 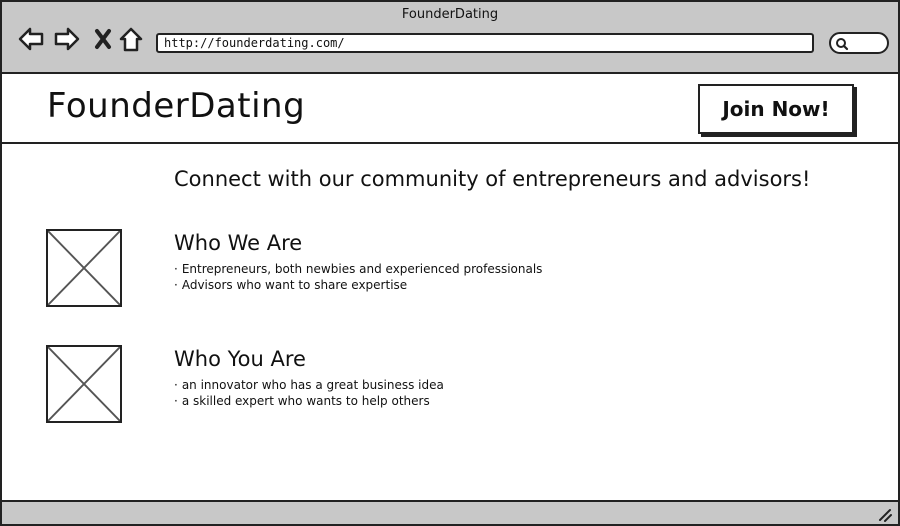 What do you see at coordinates (485, 43) in the screenshot?
I see `address-bar` at bounding box center [485, 43].